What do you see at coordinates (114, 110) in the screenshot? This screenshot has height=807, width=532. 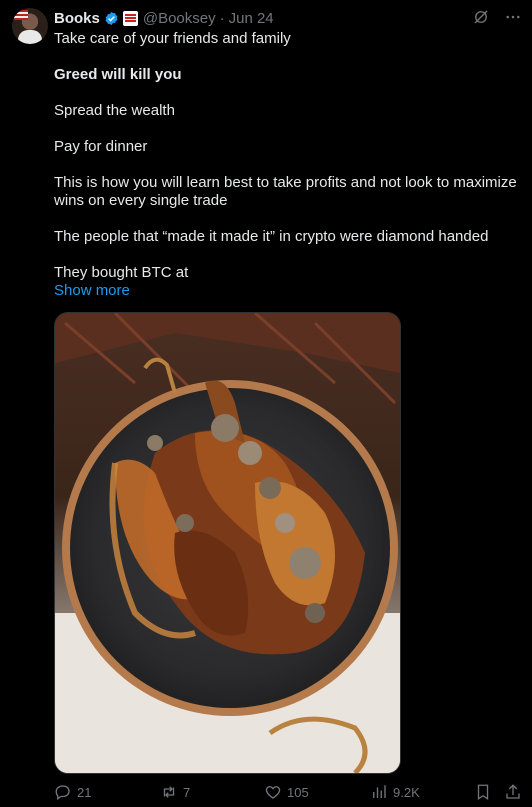 I see `post-line: Spread the wealth` at bounding box center [114, 110].